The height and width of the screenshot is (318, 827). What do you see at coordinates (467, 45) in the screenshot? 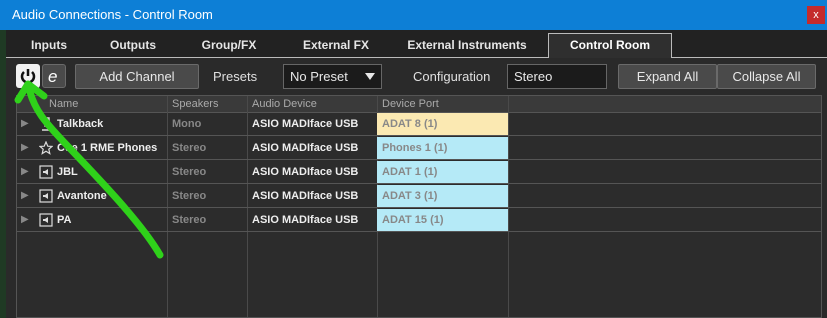
I see `tab-external-instruments: External Instruments` at bounding box center [467, 45].